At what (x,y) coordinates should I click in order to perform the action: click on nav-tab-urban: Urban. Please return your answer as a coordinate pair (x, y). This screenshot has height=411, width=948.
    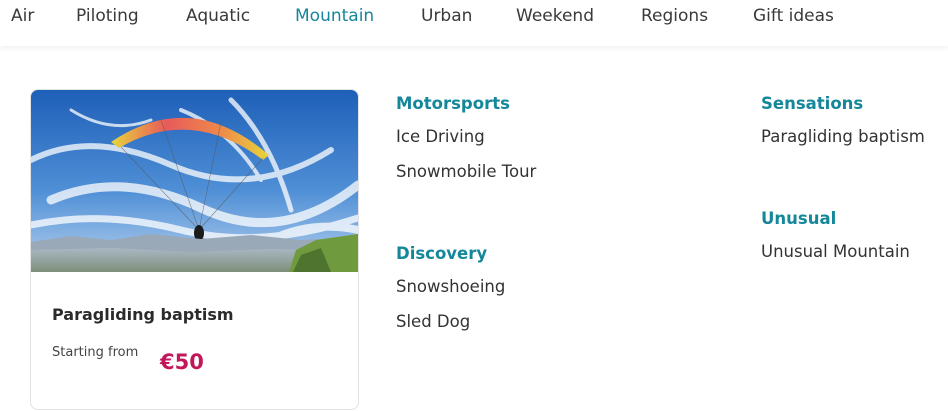
    Looking at the image, I should click on (446, 16).